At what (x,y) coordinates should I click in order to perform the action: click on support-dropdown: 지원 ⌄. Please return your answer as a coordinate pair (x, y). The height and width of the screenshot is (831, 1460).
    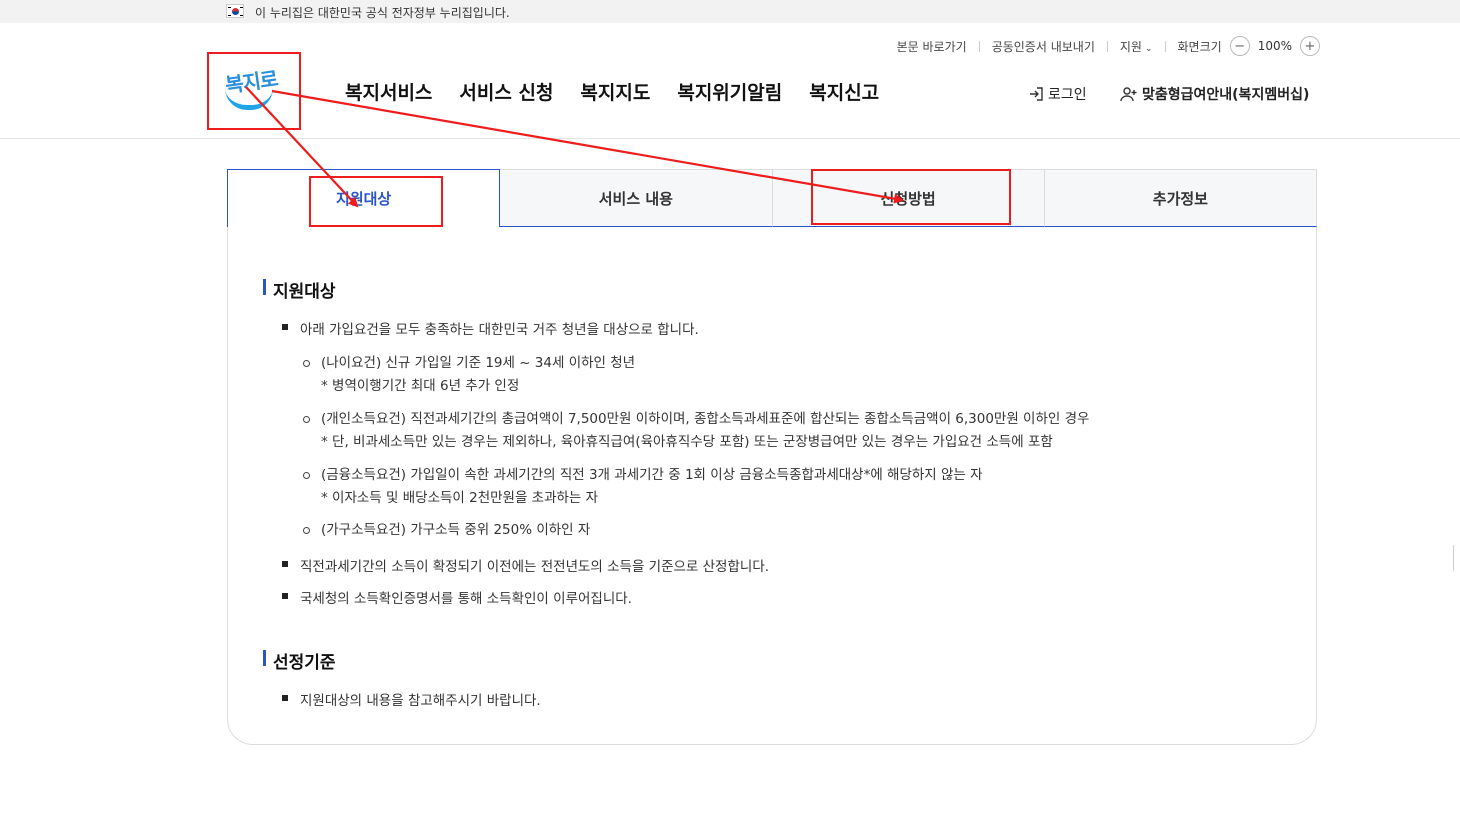
    Looking at the image, I should click on (1136, 46).